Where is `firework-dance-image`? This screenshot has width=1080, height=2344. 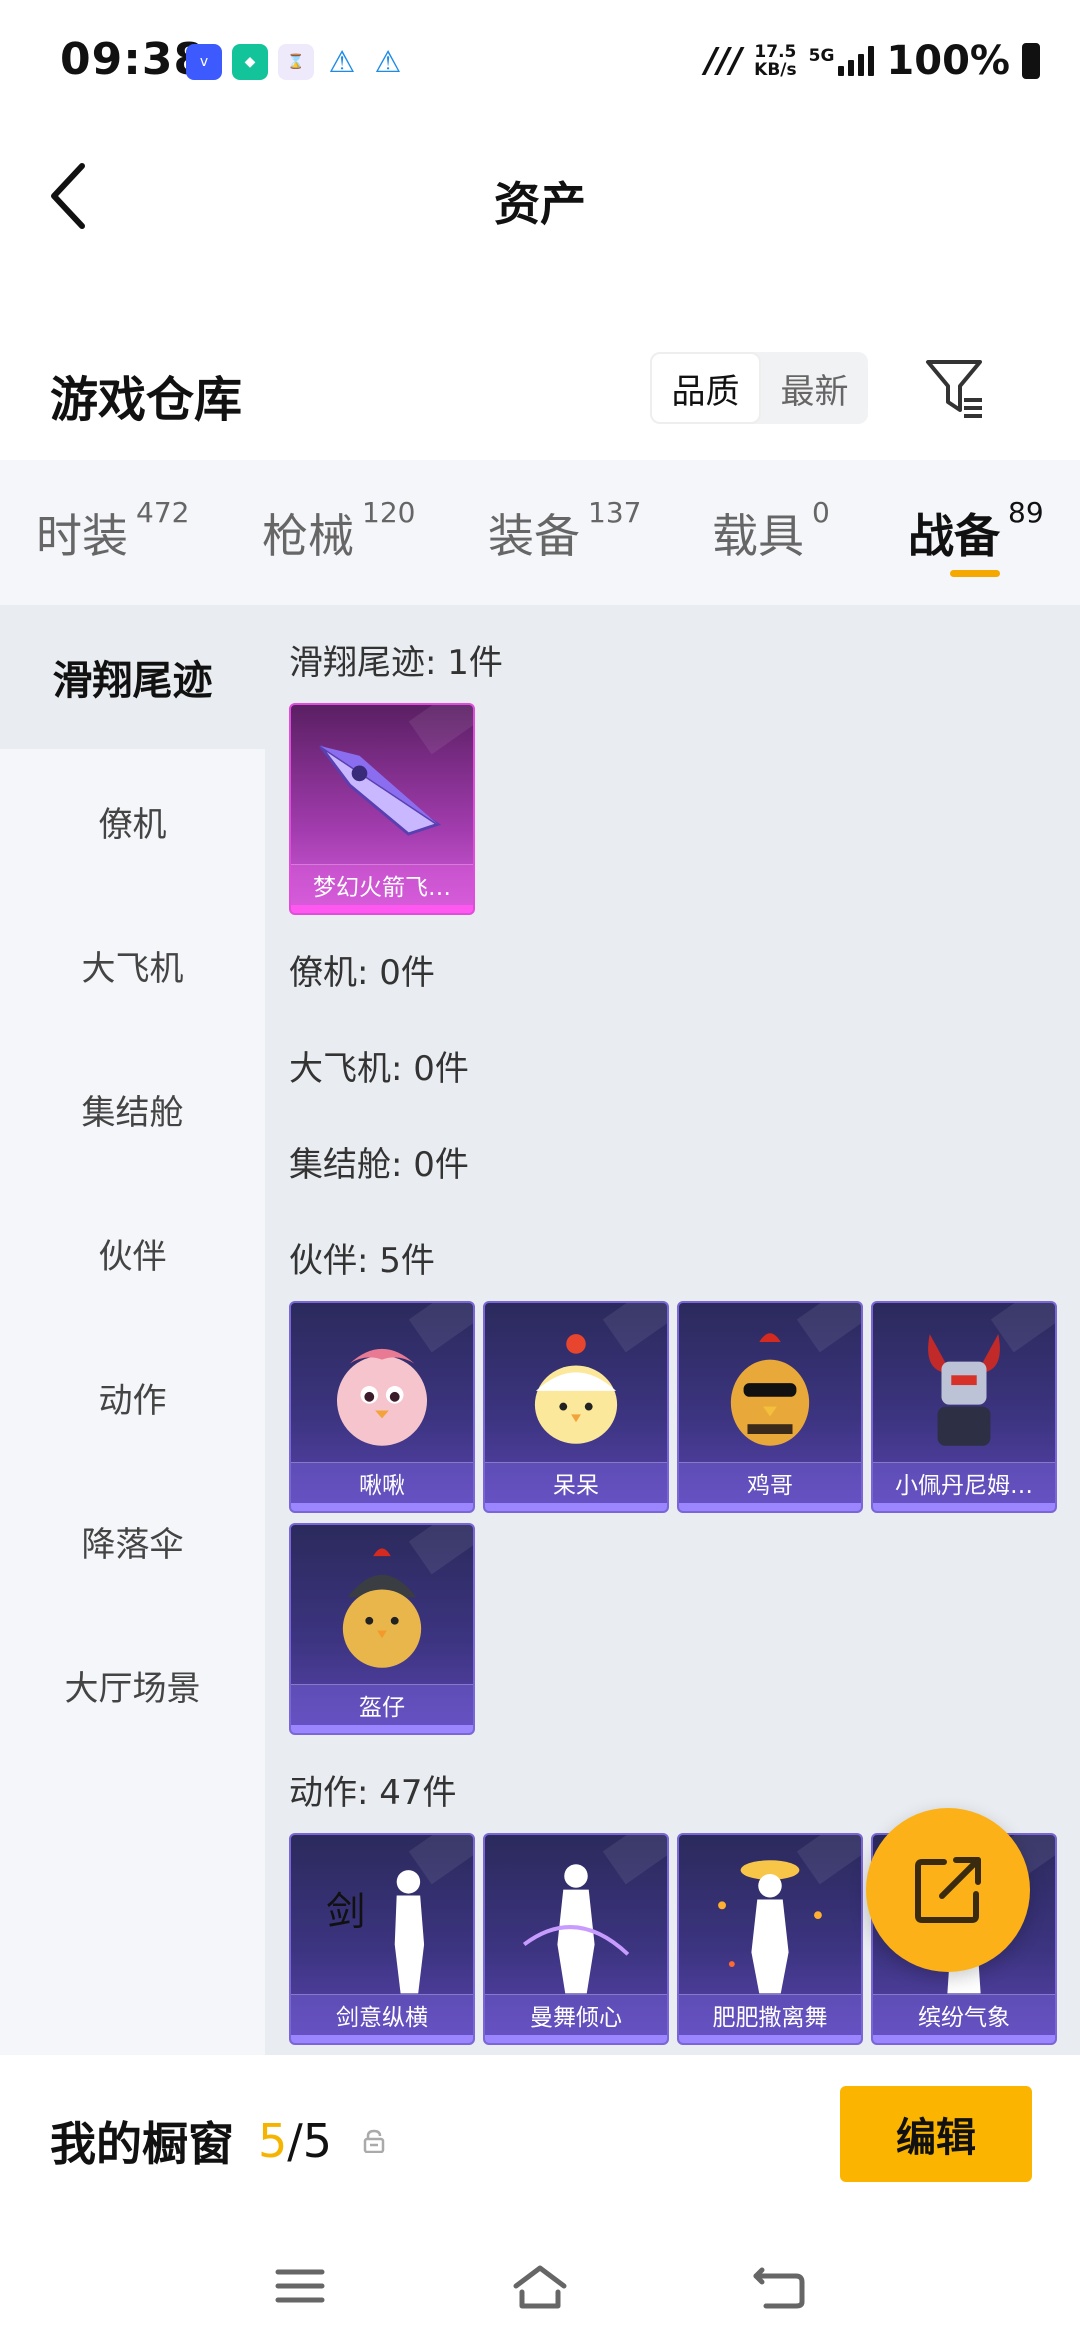
firework-dance-image is located at coordinates (770, 1927).